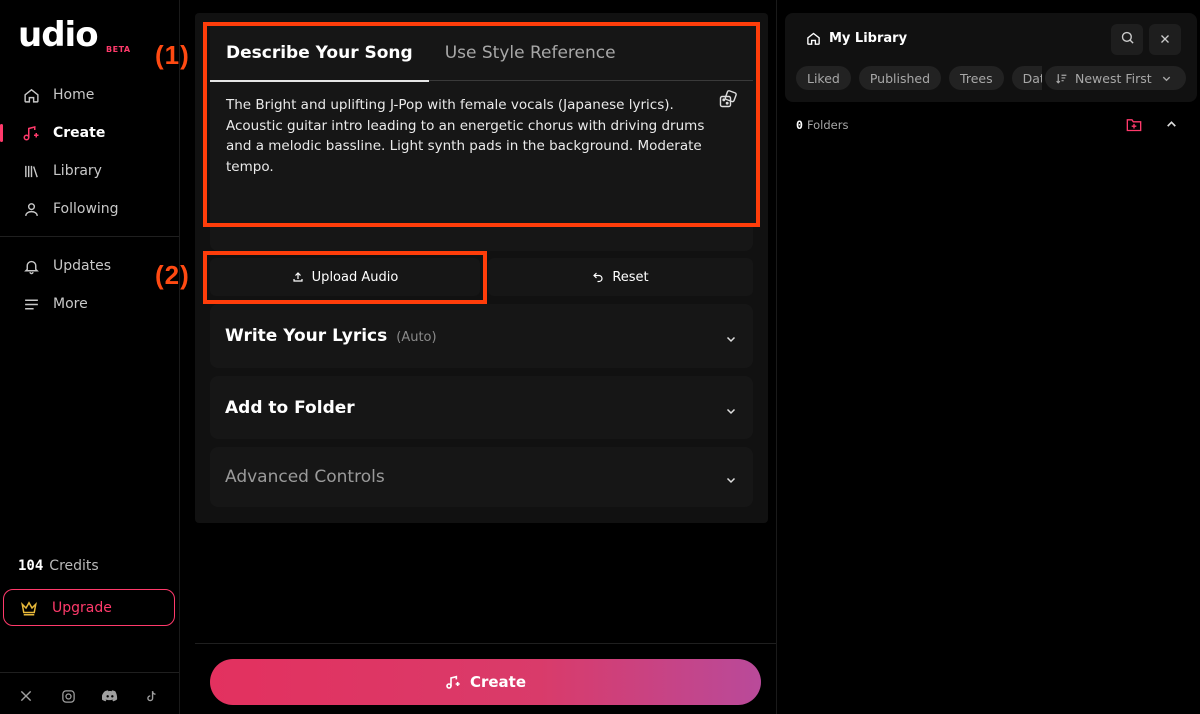  Describe the element at coordinates (89, 236) in the screenshot. I see `nav-divider` at that location.